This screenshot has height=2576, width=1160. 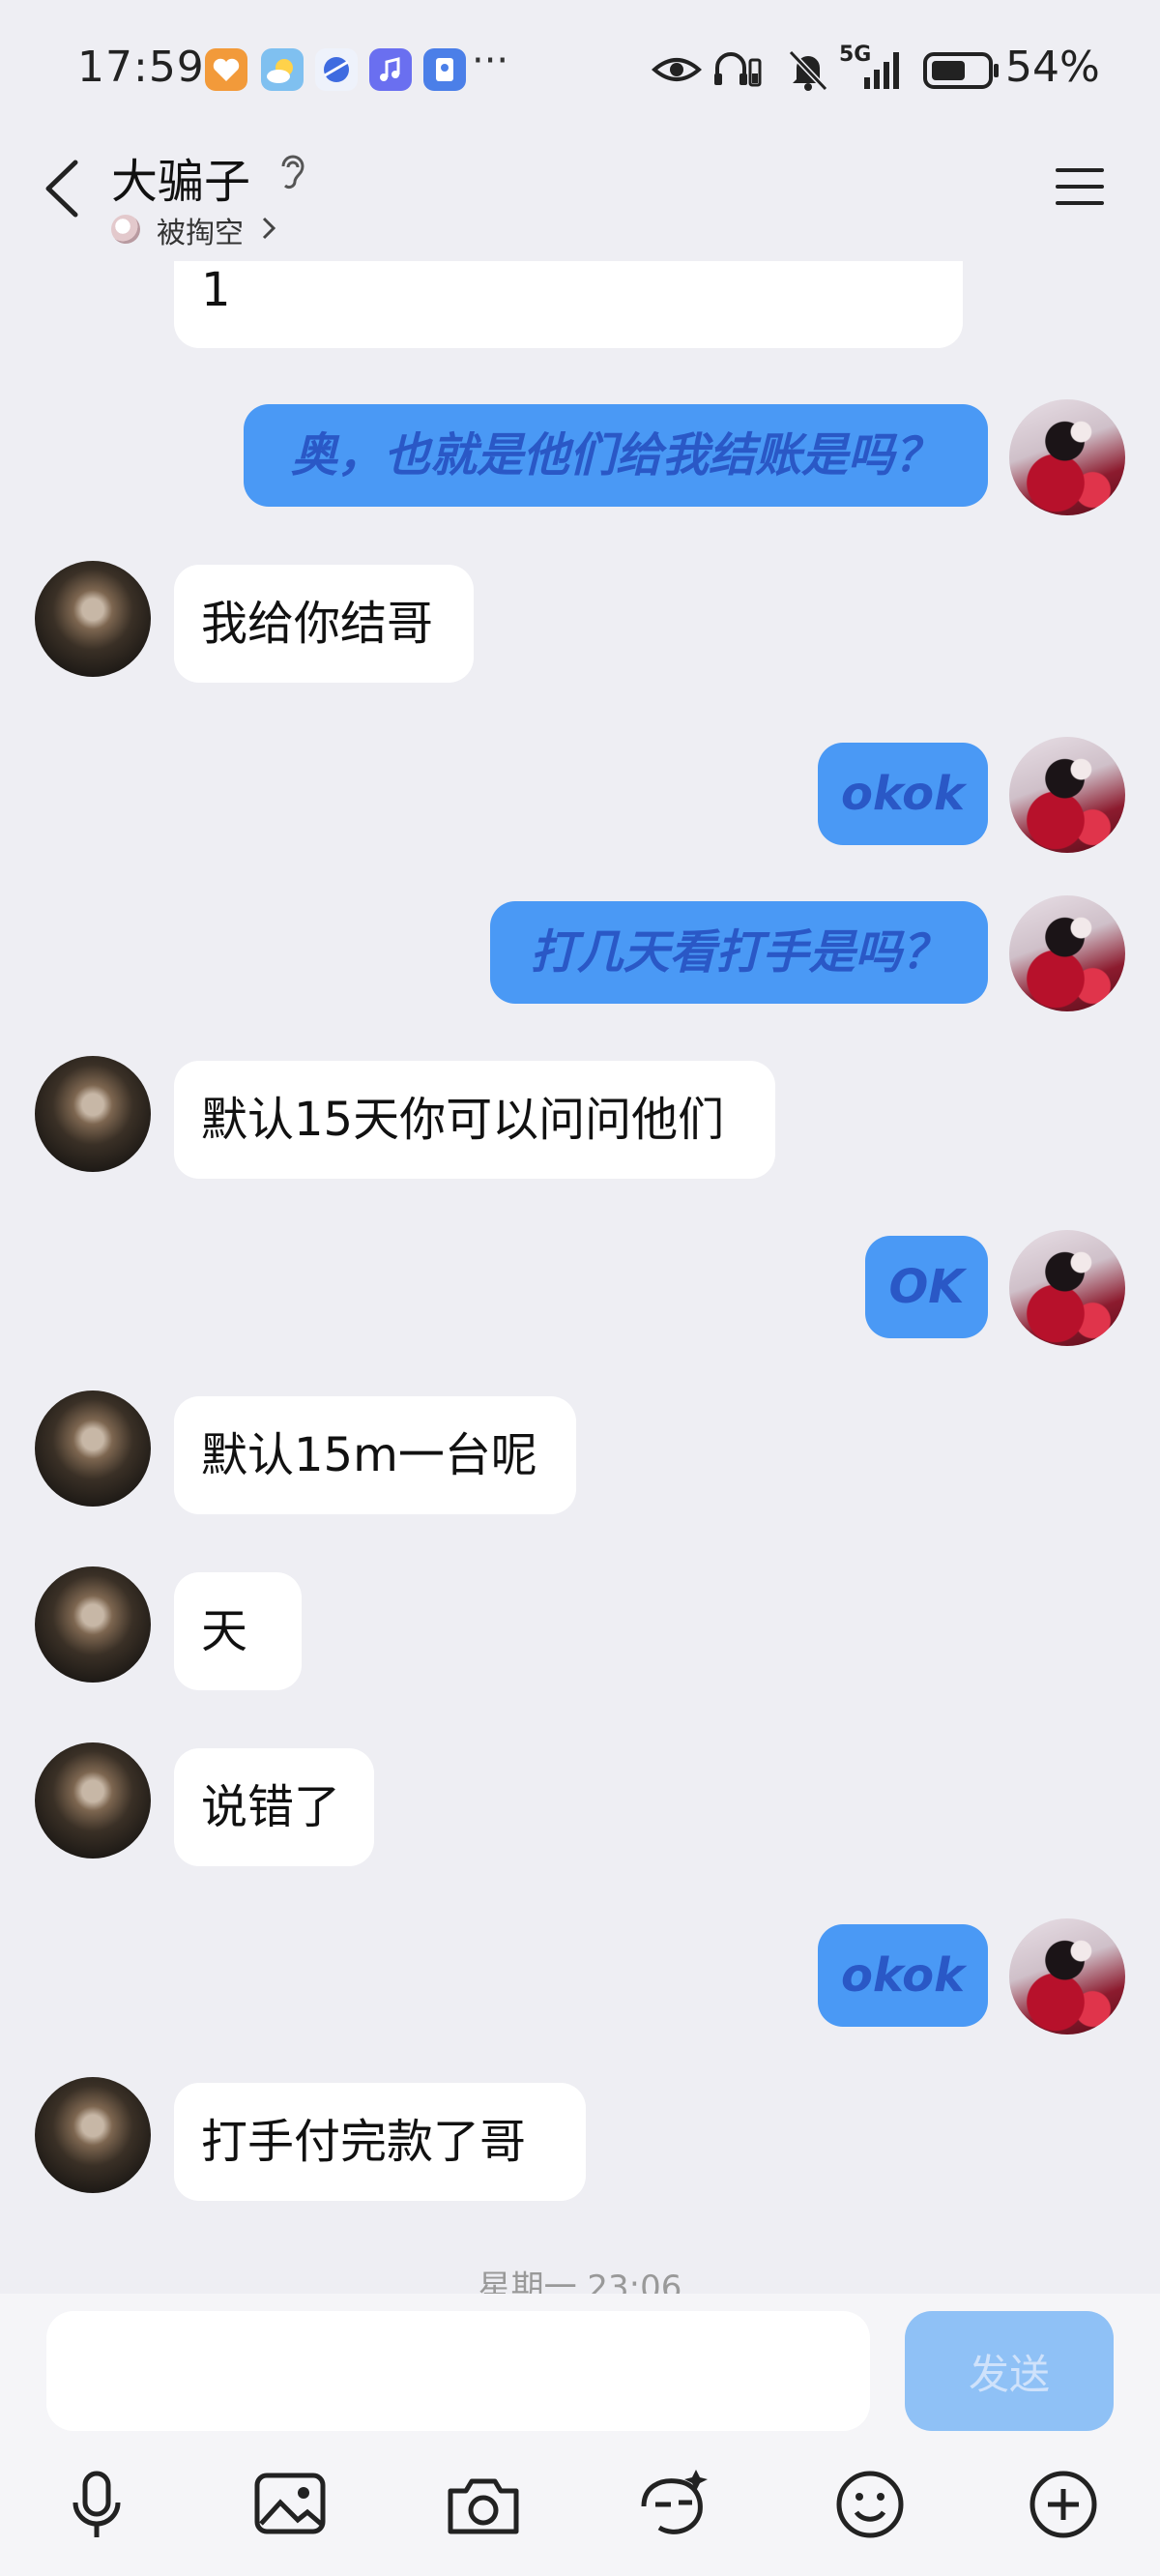 What do you see at coordinates (1063, 2504) in the screenshot?
I see `plus-icon` at bounding box center [1063, 2504].